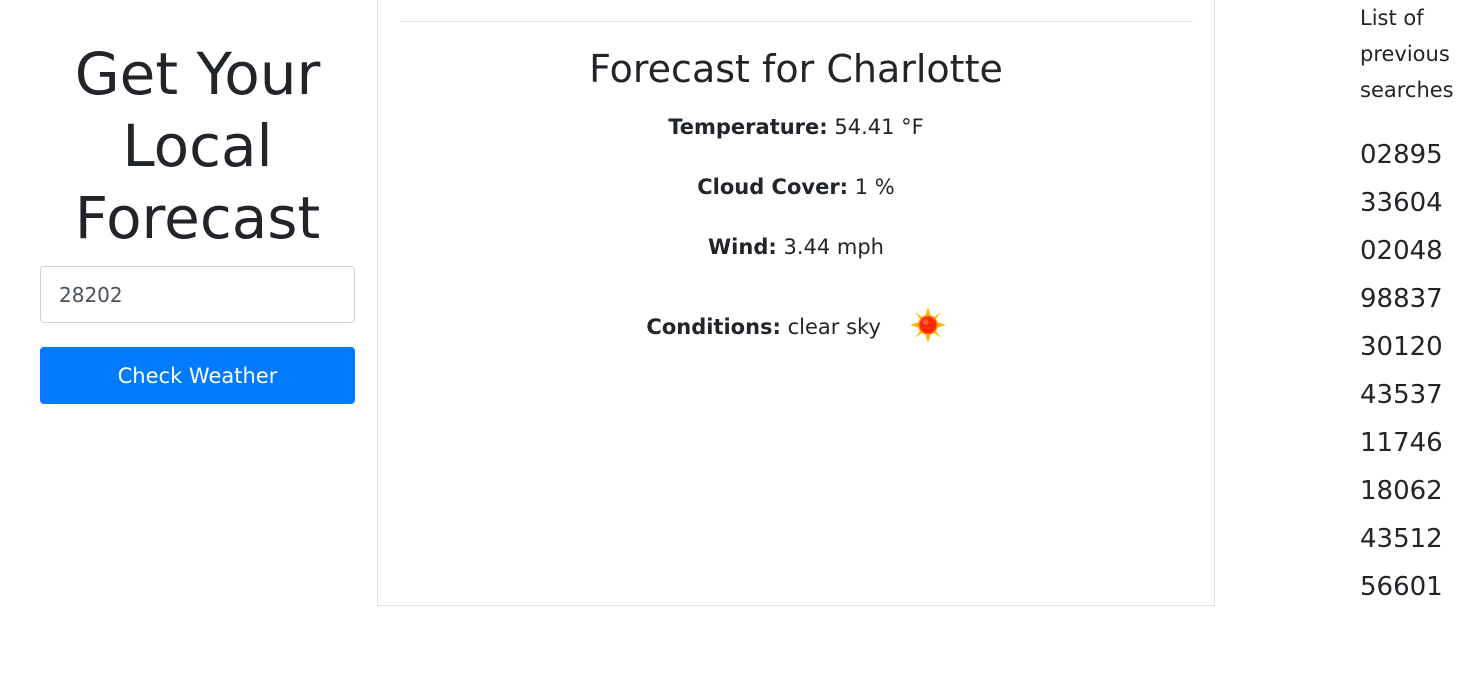  What do you see at coordinates (1415, 443) in the screenshot?
I see `history-item: 11746` at bounding box center [1415, 443].